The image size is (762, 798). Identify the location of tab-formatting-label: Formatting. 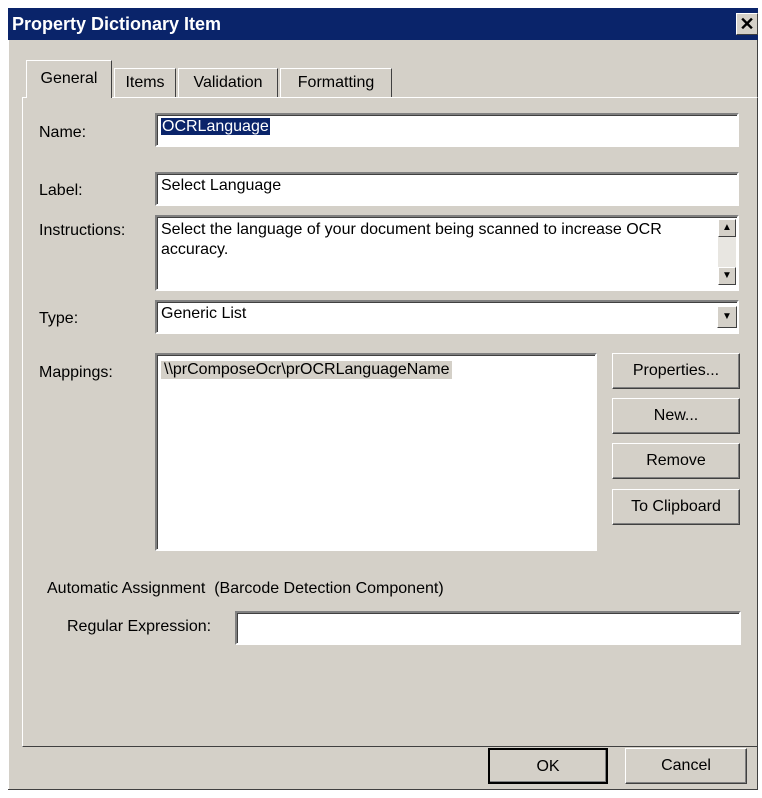
(336, 82).